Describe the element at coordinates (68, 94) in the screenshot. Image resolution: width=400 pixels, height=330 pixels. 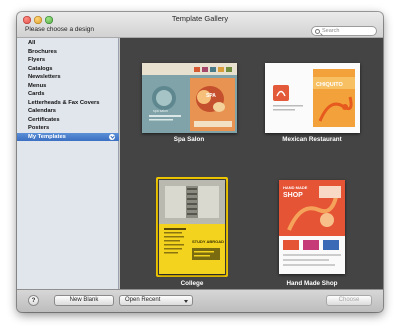
I see `sidebar-item-cards: Cards` at that location.